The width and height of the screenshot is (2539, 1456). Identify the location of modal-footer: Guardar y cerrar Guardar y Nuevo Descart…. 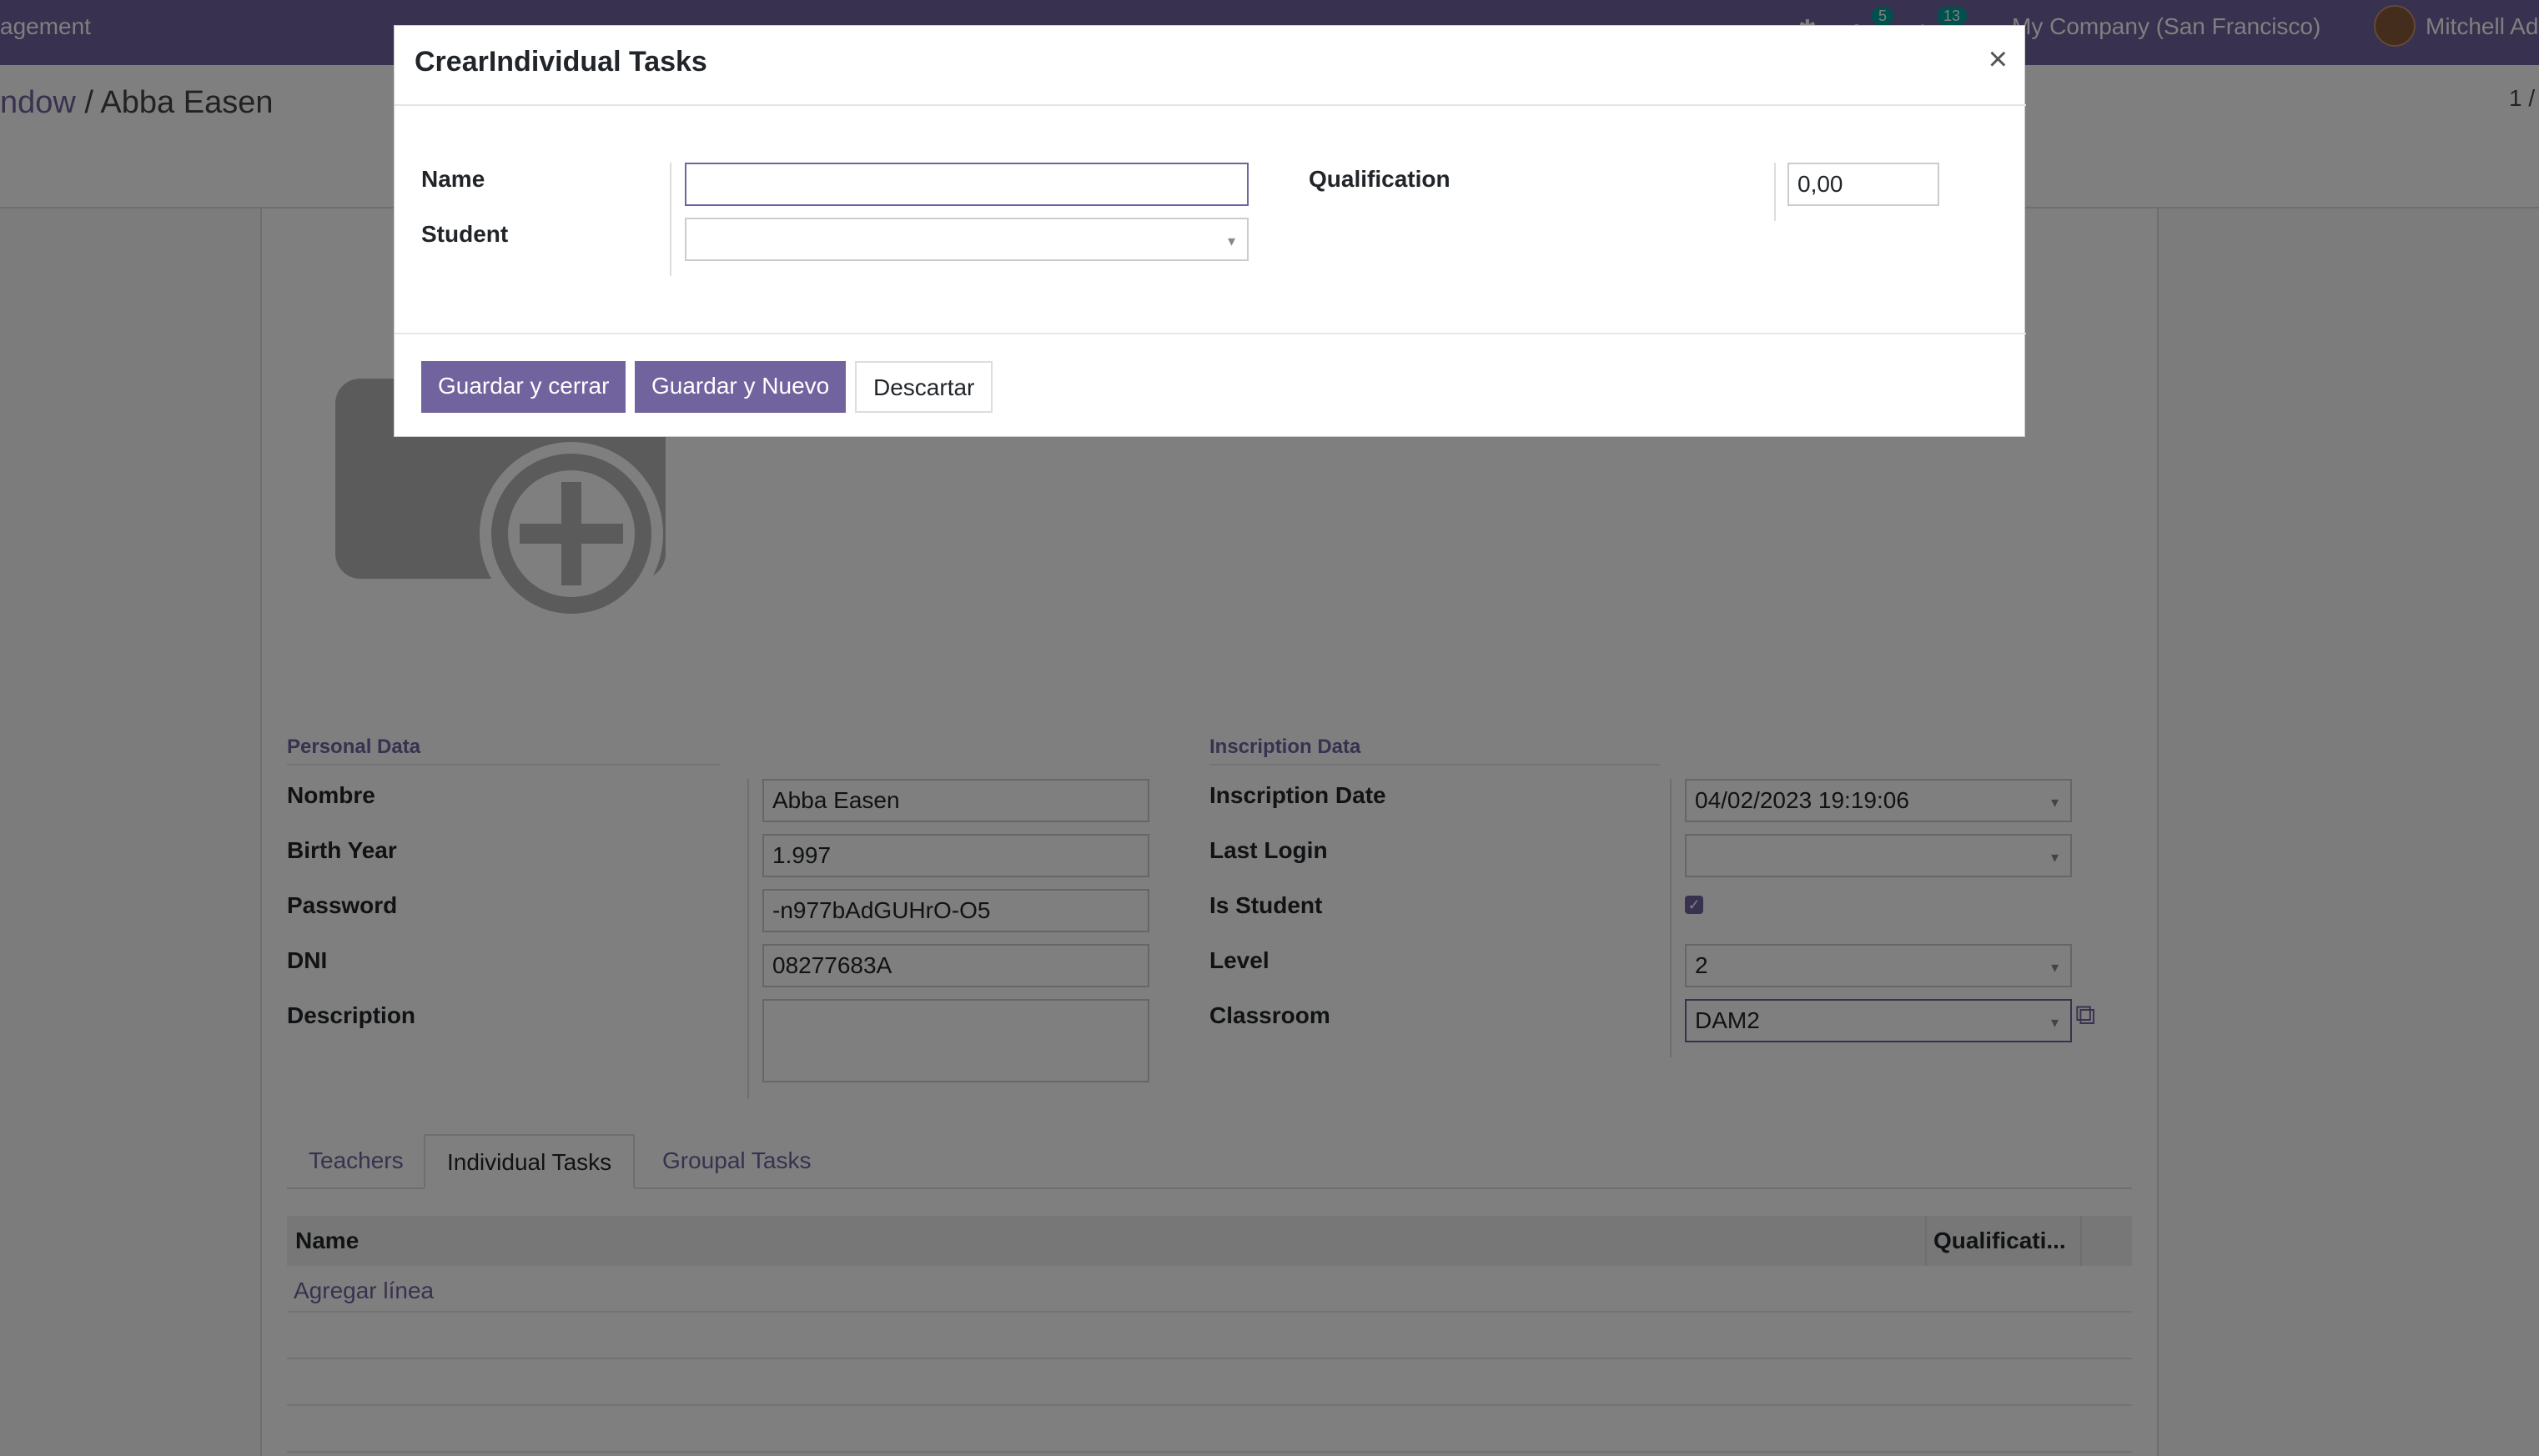
(1210, 385).